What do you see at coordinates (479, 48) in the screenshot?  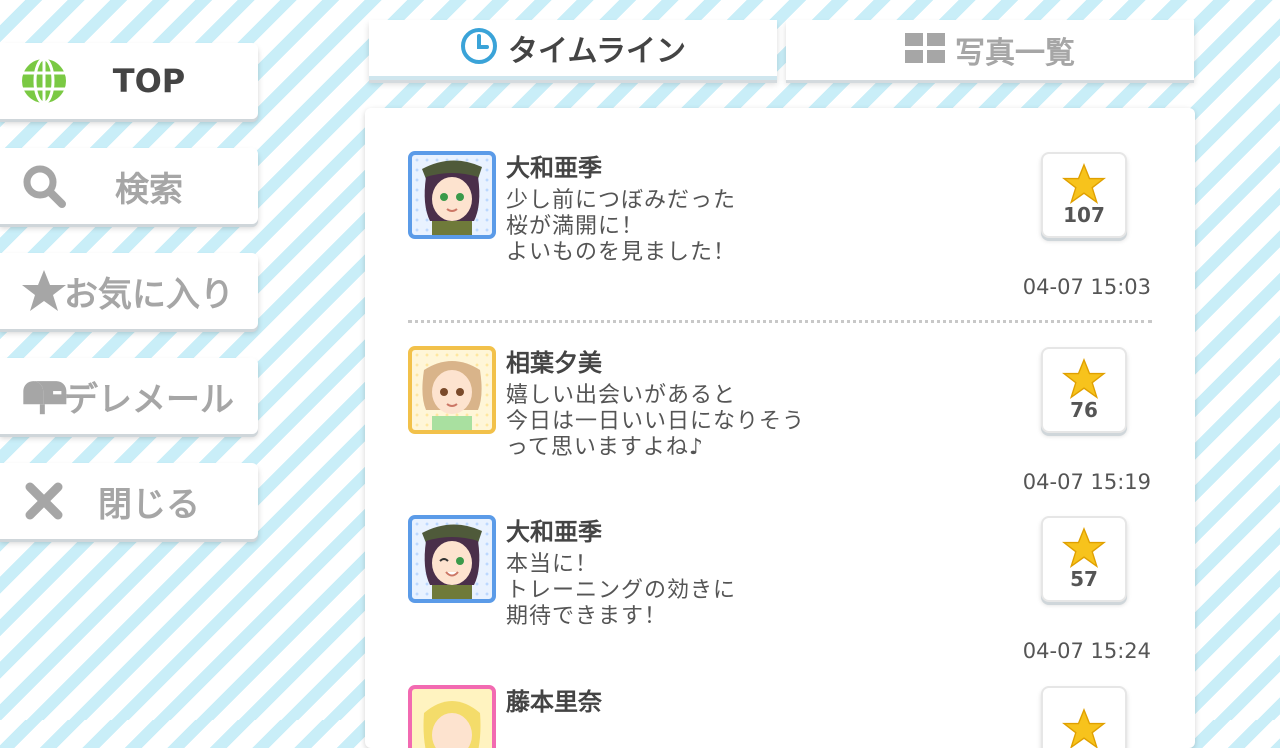 I see `clock-icon` at bounding box center [479, 48].